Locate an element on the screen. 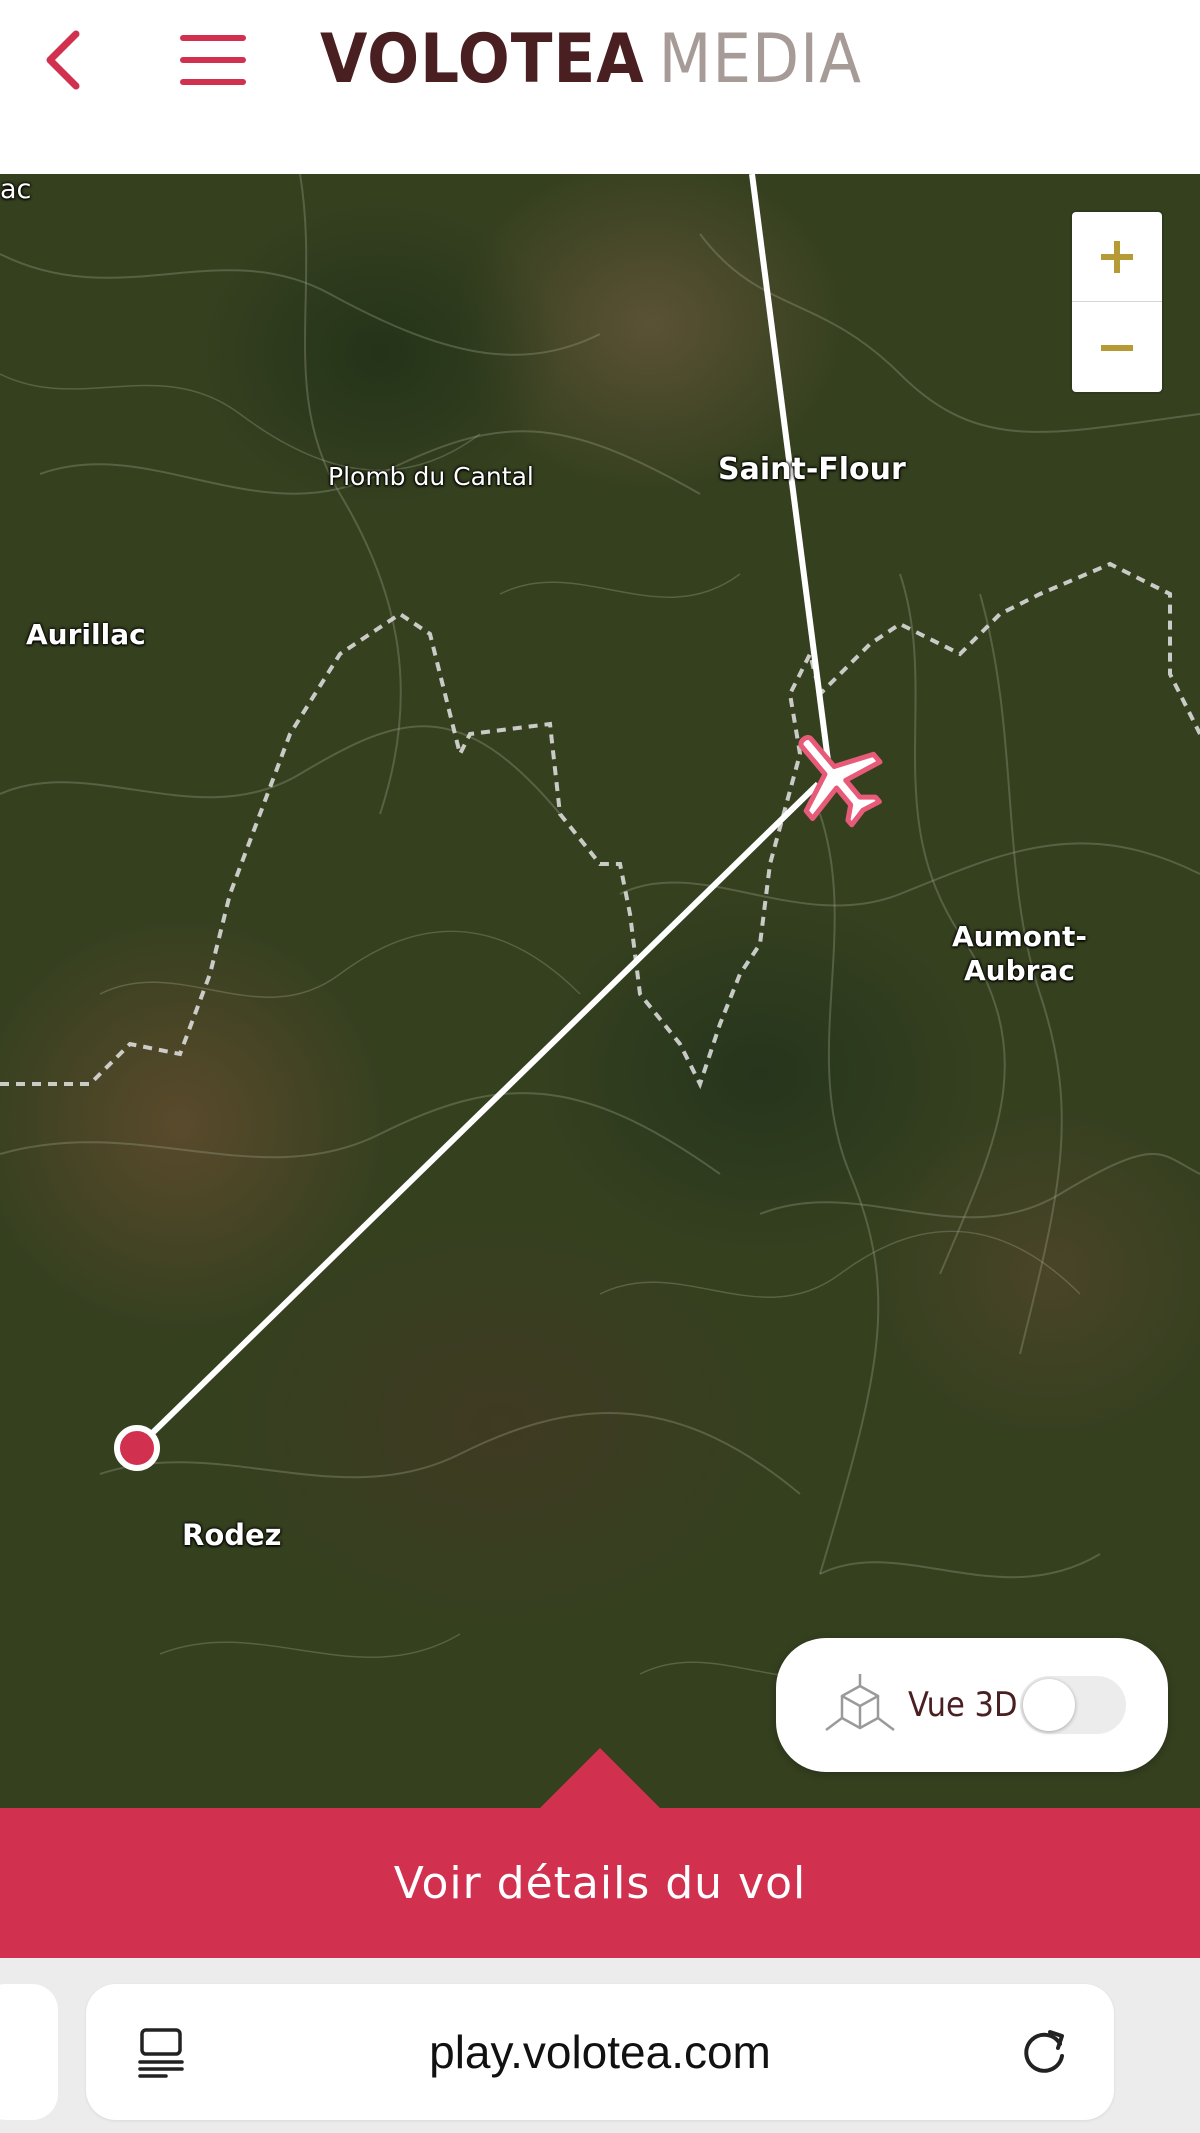  cube-3d-icon is located at coordinates (860, 1702).